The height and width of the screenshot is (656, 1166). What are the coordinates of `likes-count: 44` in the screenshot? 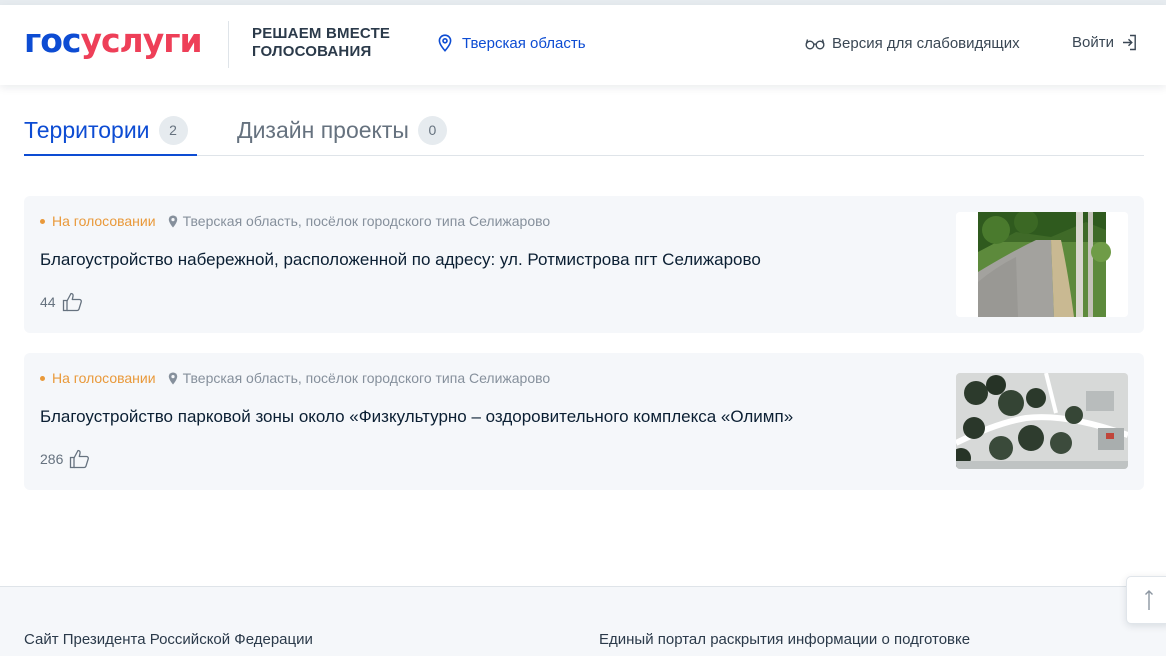 It's located at (48, 302).